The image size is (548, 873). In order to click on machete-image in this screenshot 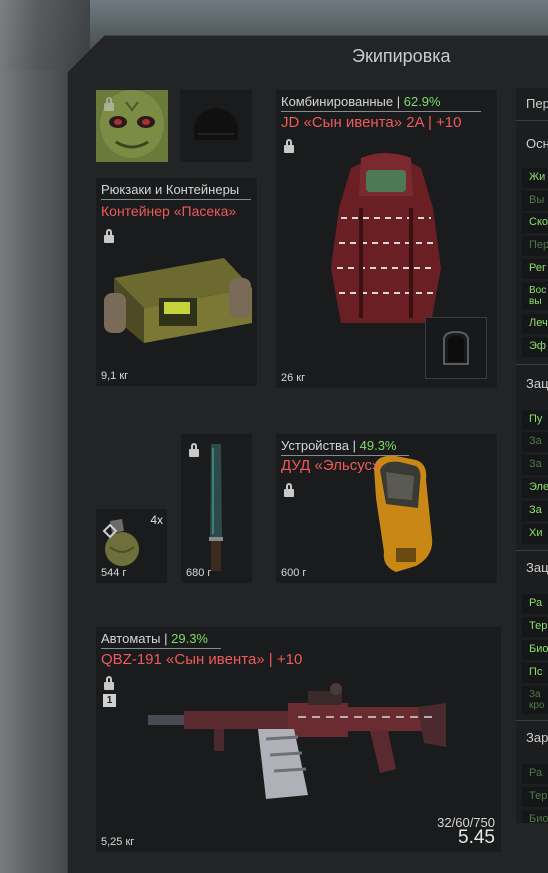, I will do `click(216, 507)`.